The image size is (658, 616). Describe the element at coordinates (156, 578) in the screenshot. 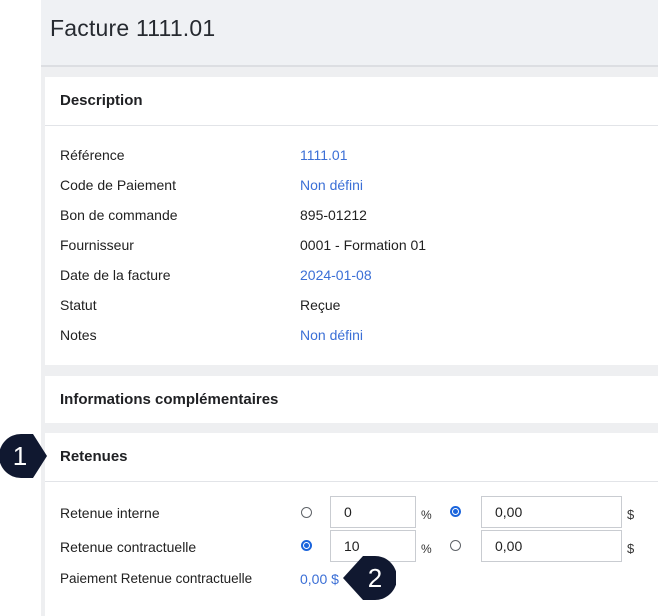

I see `contractual-payment-label: Paiement Retenue contractuelle` at that location.